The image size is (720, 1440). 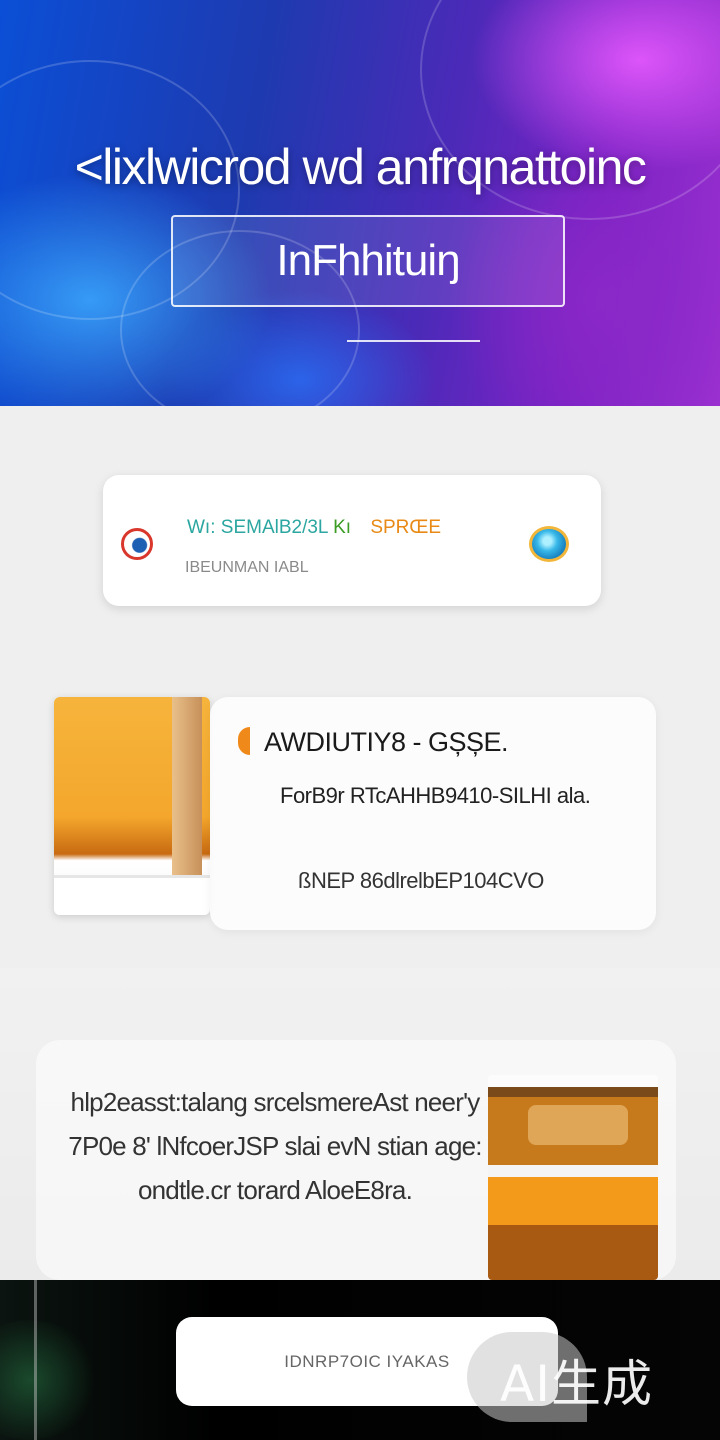 What do you see at coordinates (576, 1384) in the screenshot?
I see `ai-generated-watermark: AI生成` at bounding box center [576, 1384].